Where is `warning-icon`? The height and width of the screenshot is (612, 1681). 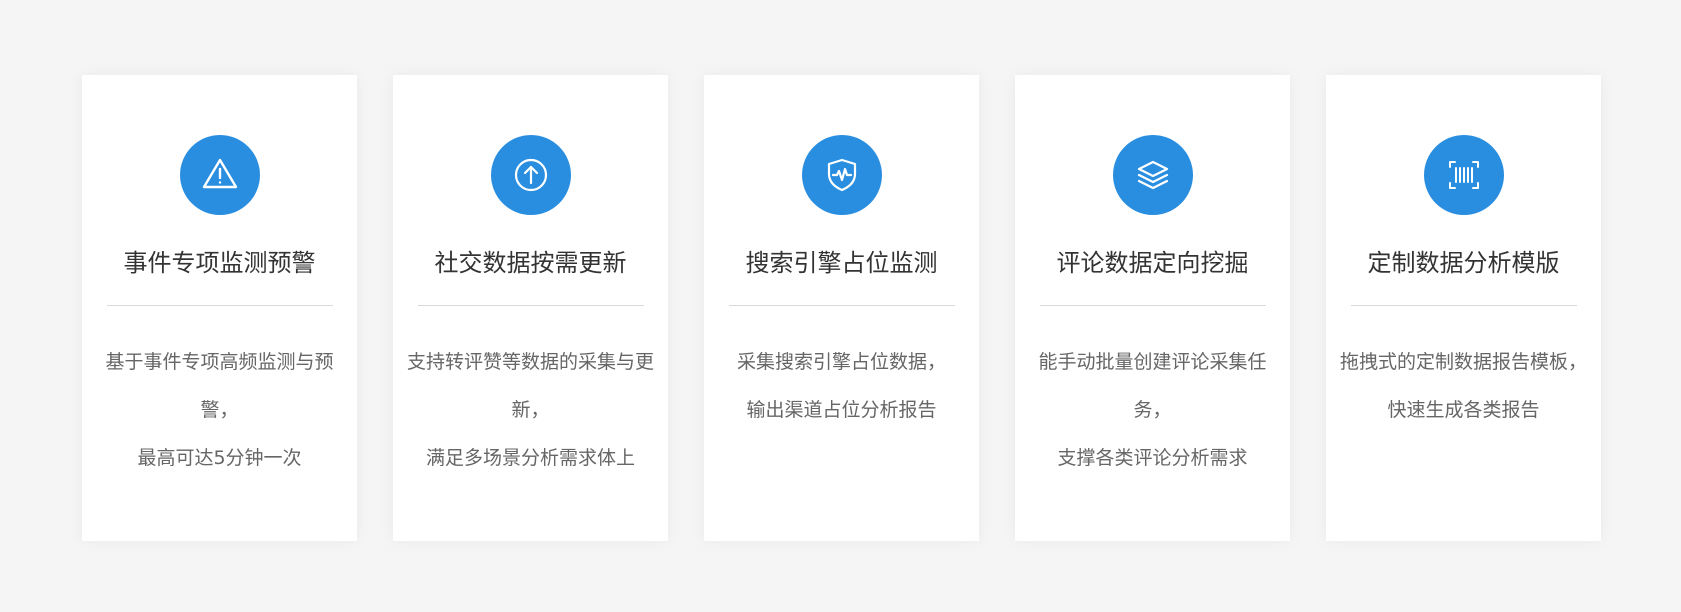
warning-icon is located at coordinates (219, 175).